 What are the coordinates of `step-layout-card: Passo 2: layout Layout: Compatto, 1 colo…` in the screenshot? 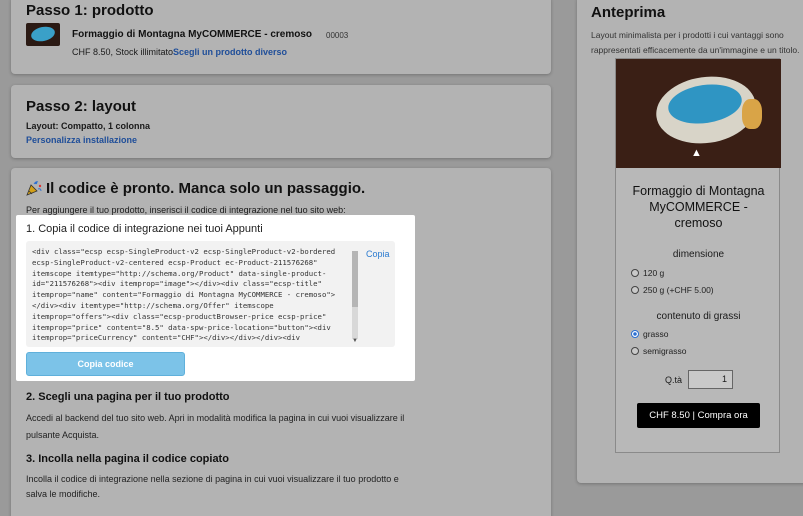 It's located at (281, 121).